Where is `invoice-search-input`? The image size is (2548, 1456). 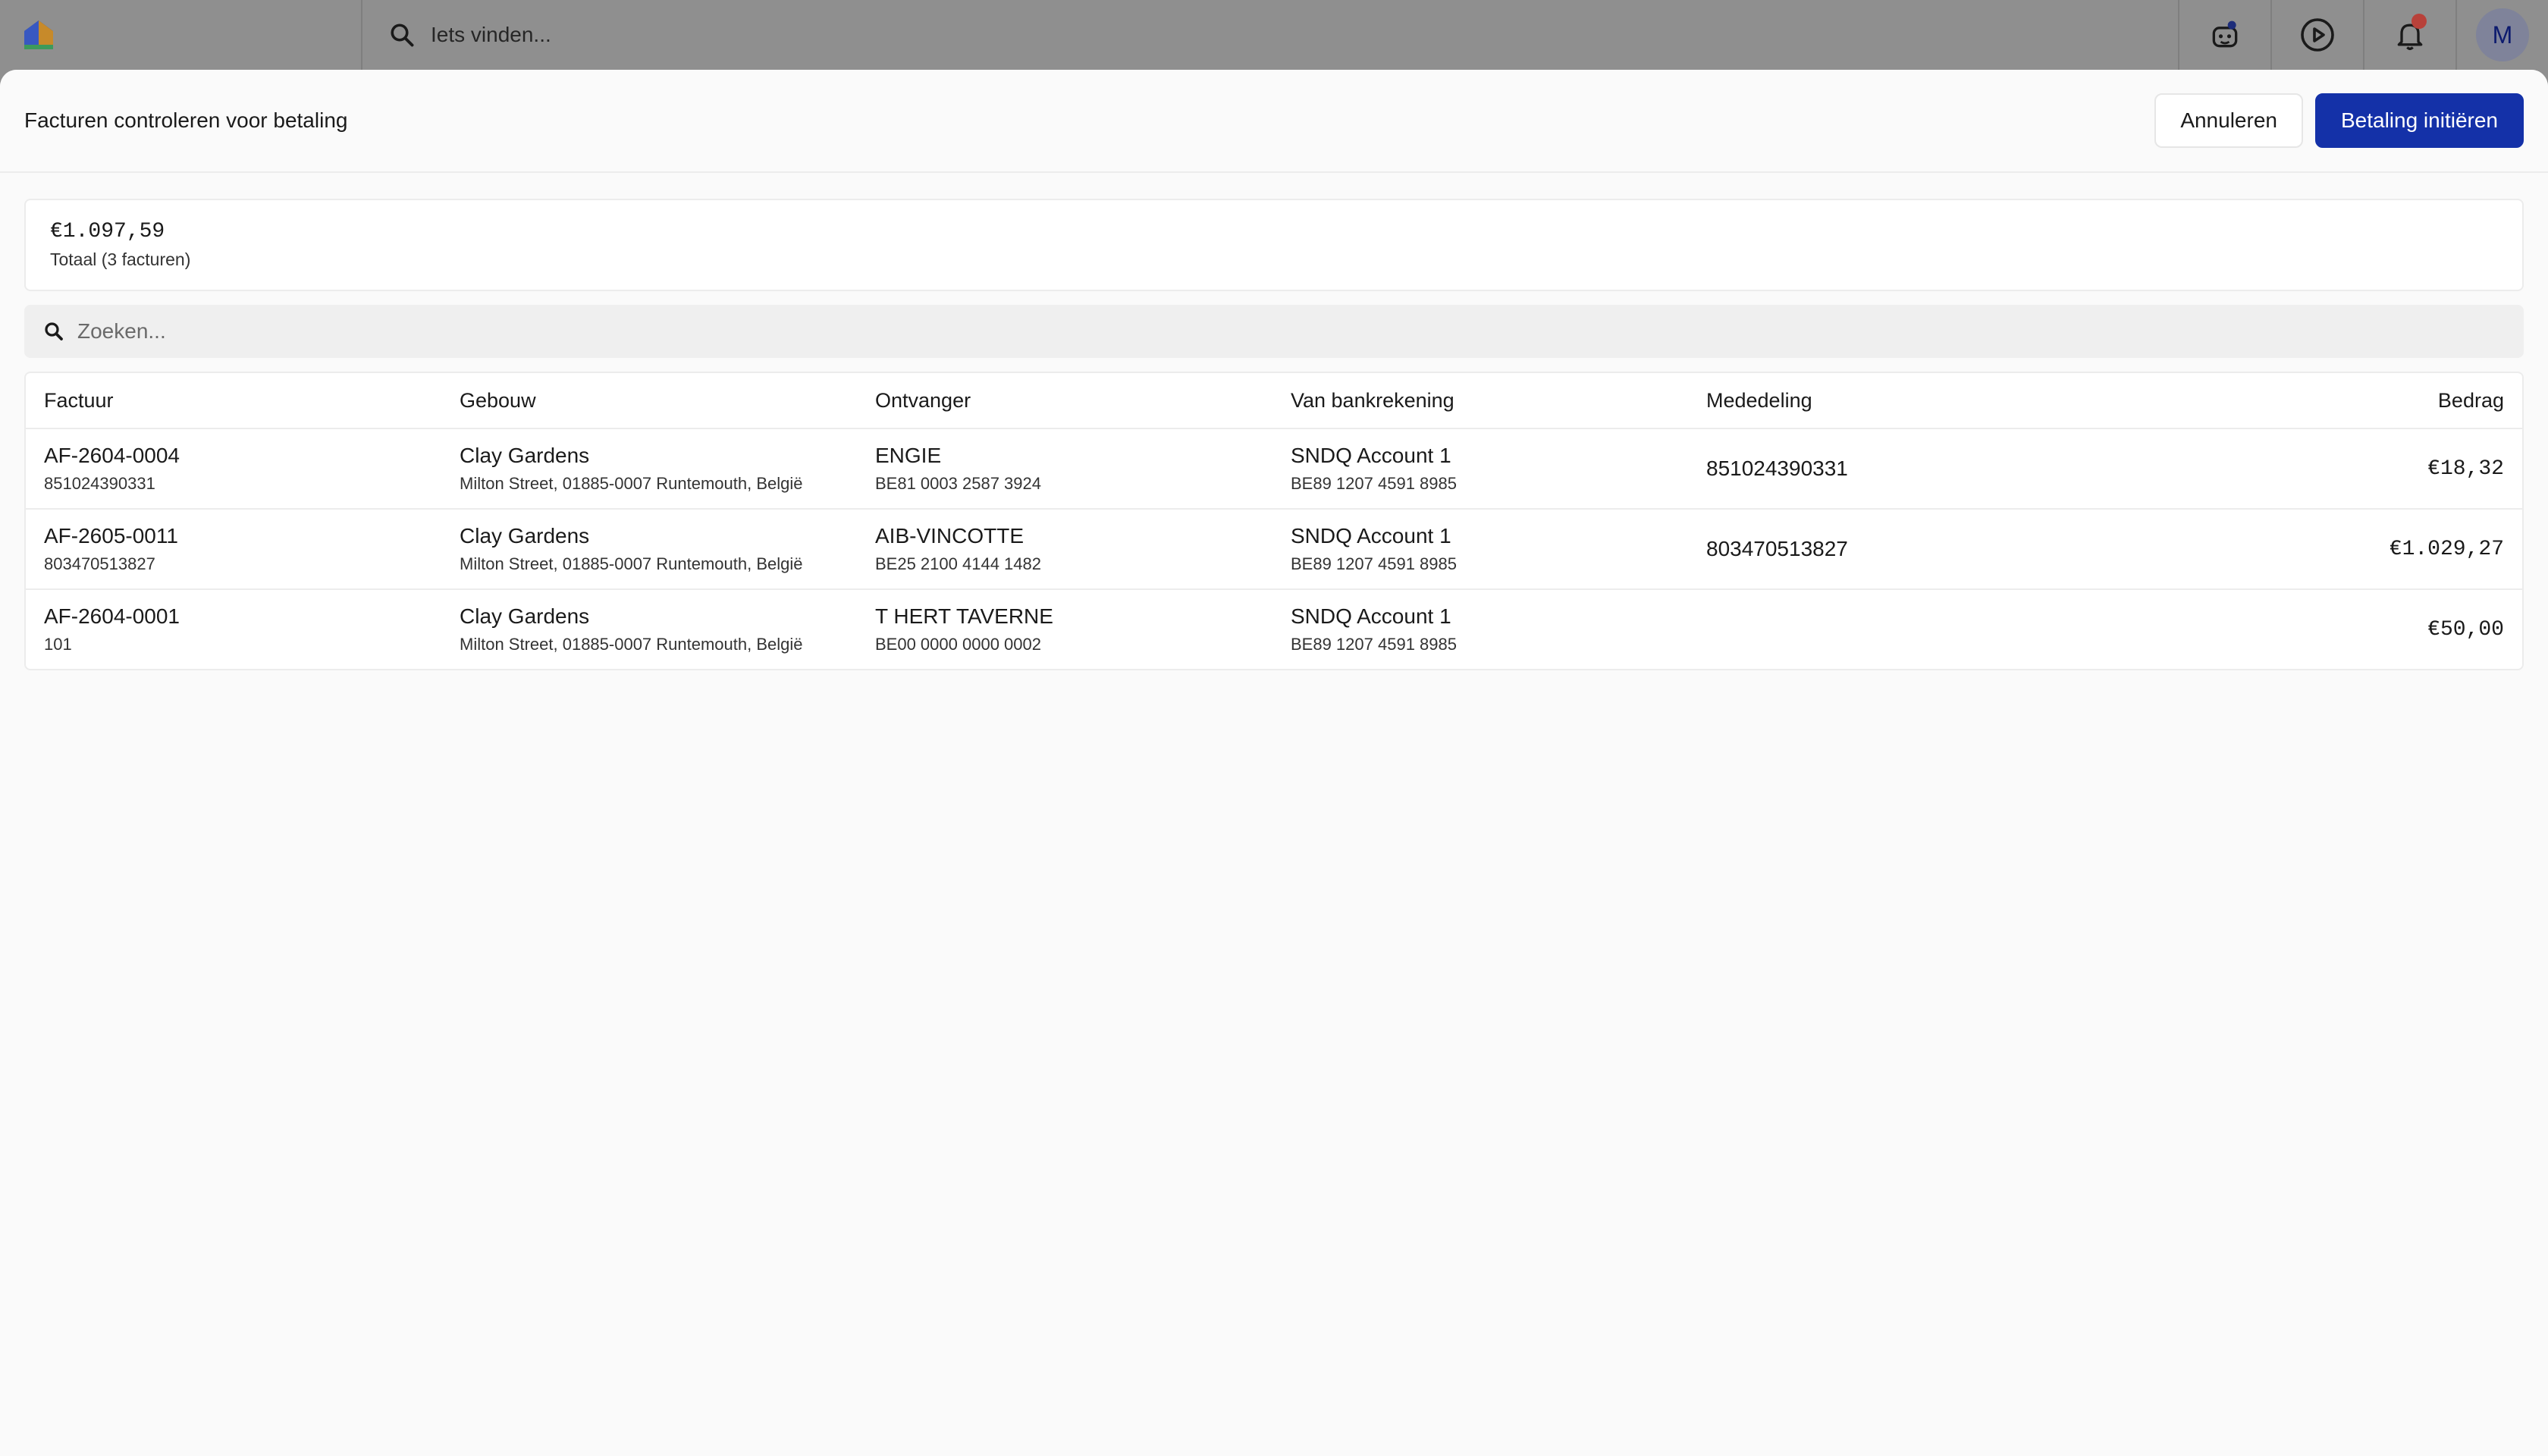 invoice-search-input is located at coordinates (532, 331).